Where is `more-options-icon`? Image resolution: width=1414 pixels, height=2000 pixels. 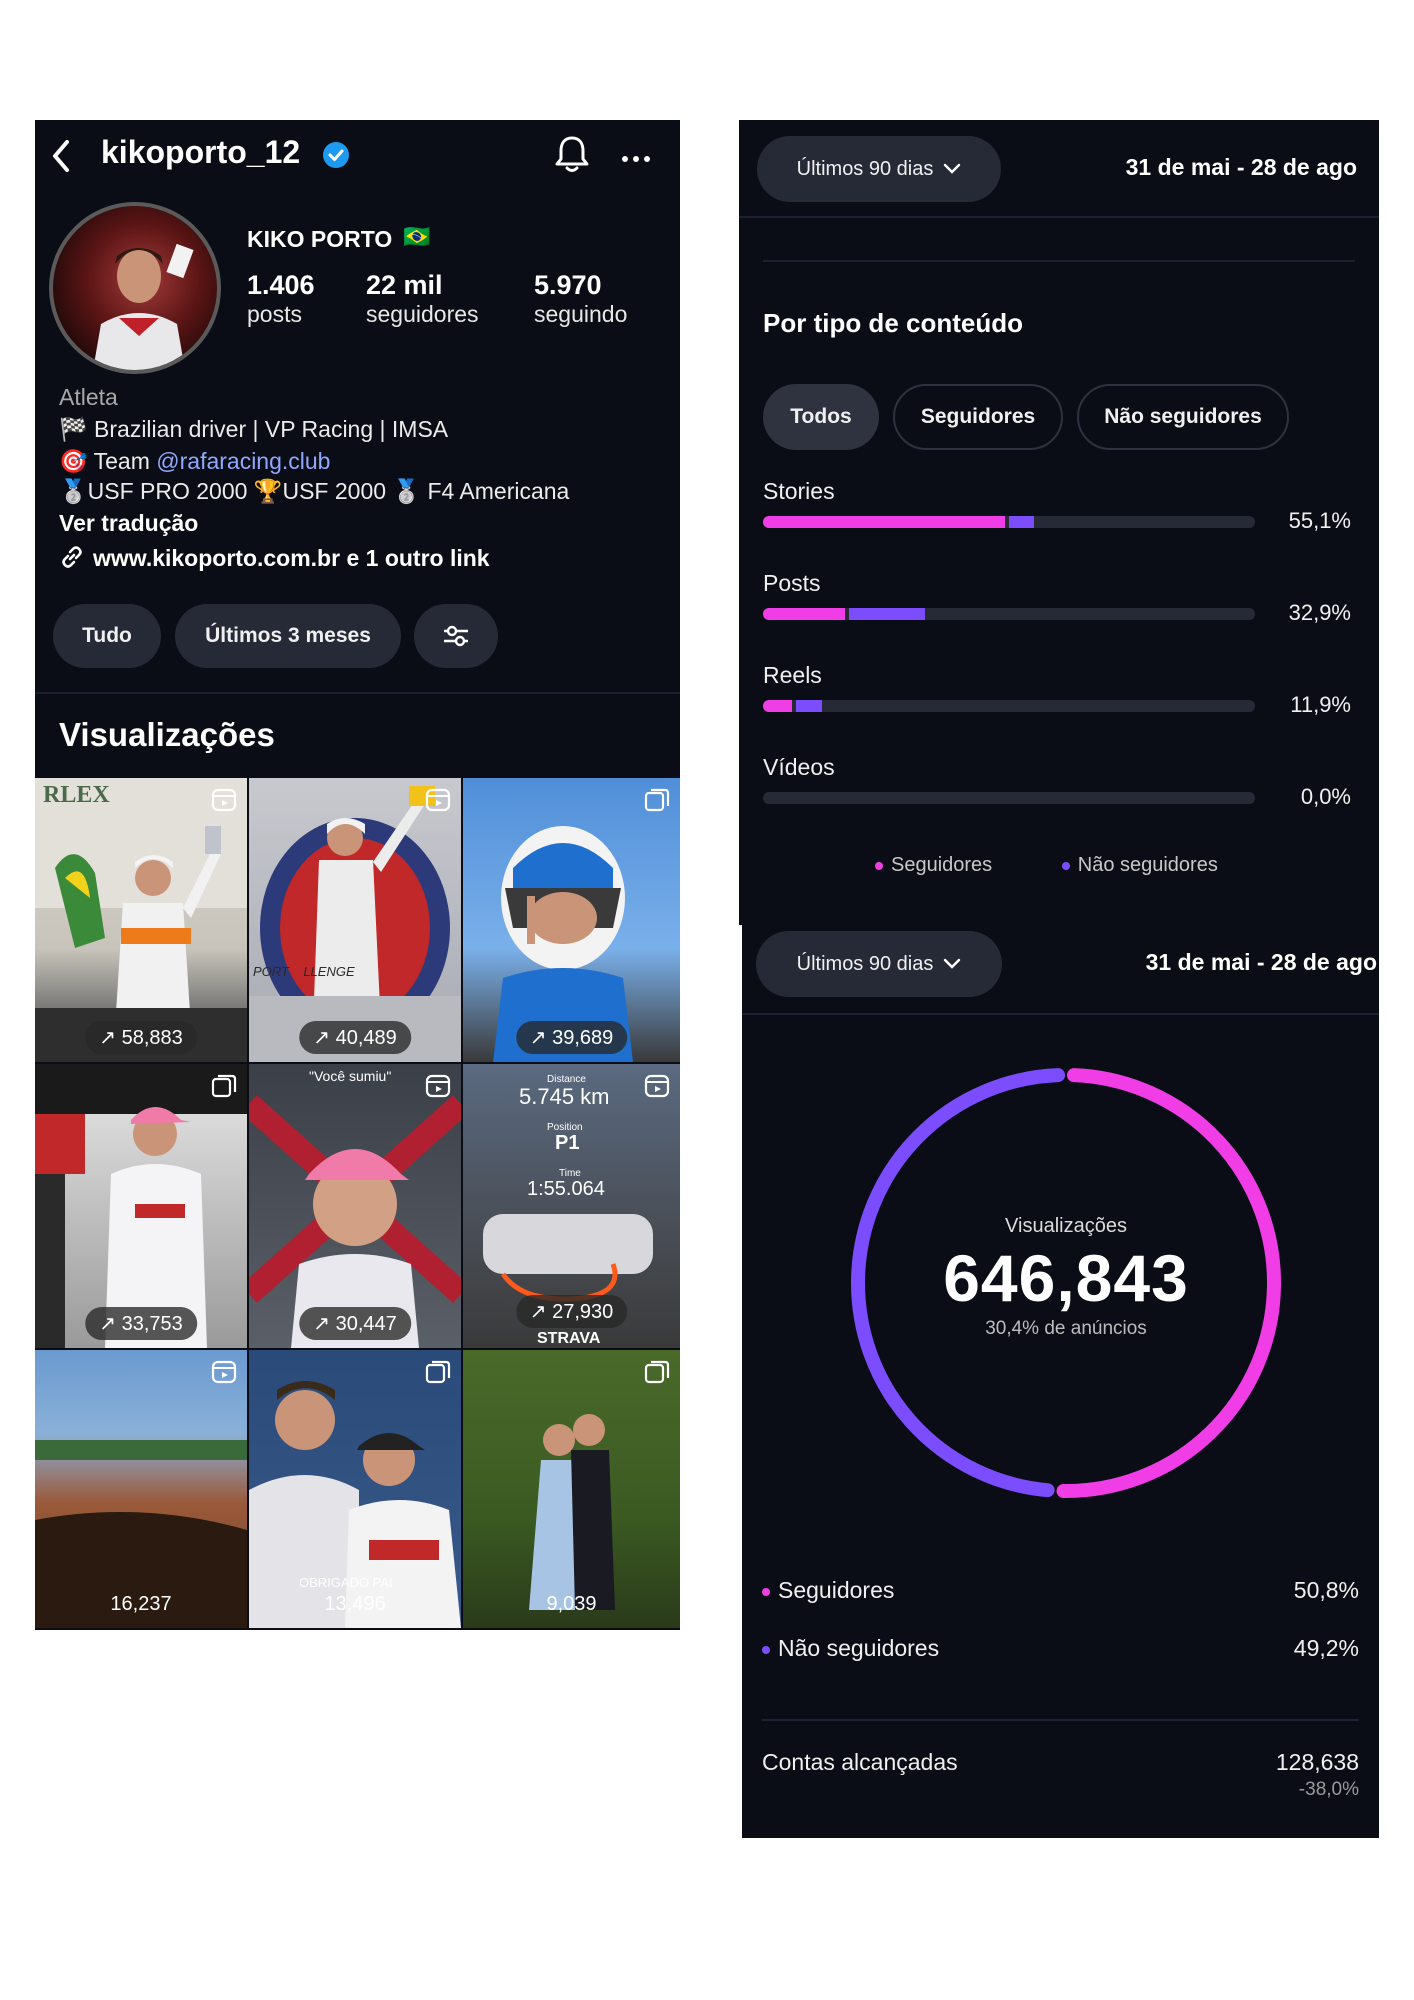 more-options-icon is located at coordinates (636, 159).